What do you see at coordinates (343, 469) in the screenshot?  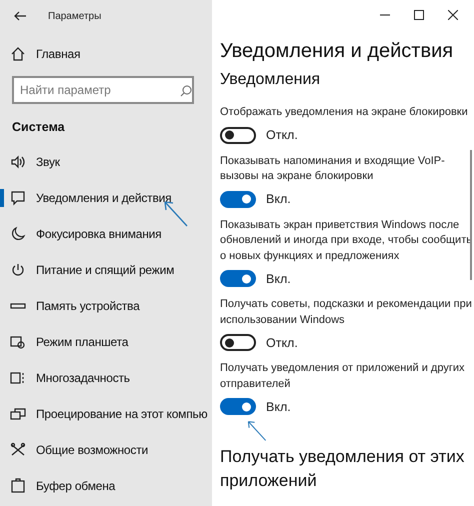 I see `subheading: Получать уведомления от этих приложений` at bounding box center [343, 469].